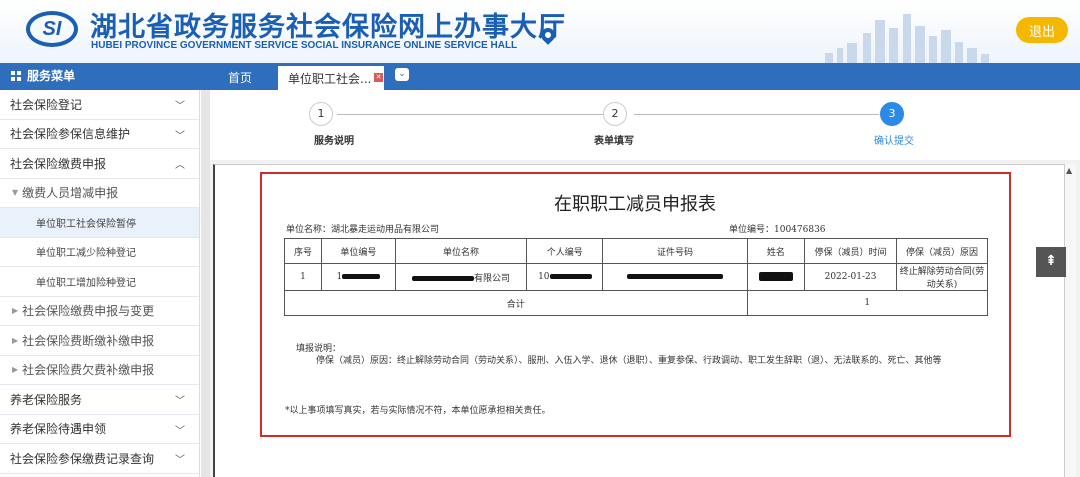 This screenshot has height=477, width=1080. What do you see at coordinates (492, 278) in the screenshot?
I see `unit-name-suffix: 有限公司` at bounding box center [492, 278].